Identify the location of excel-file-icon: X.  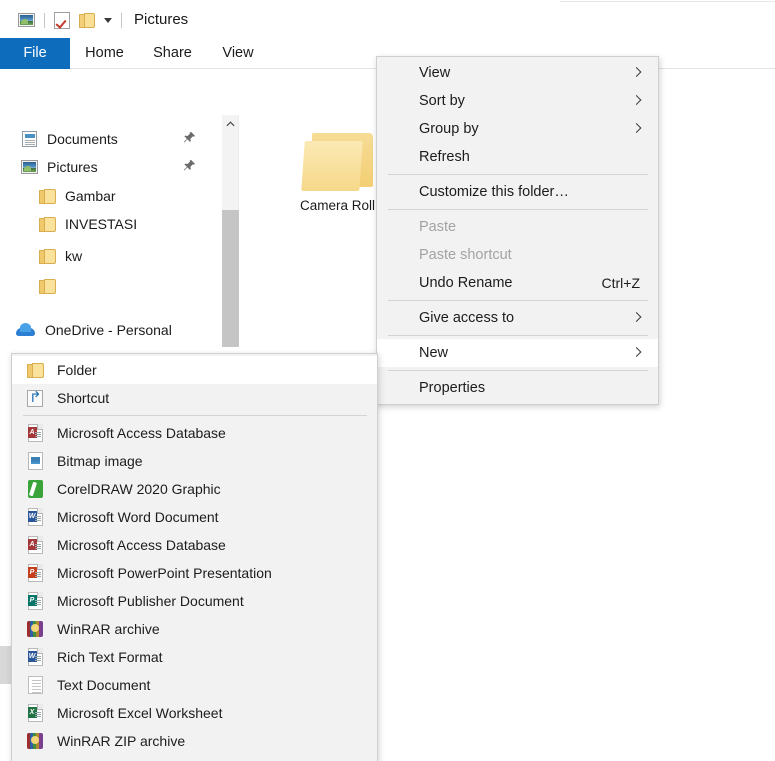
(35, 713).